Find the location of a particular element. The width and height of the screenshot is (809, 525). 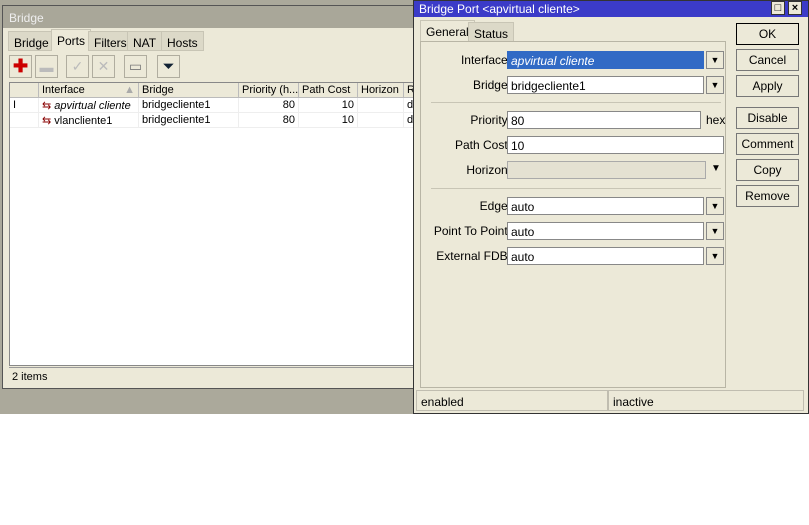

hex-label: hex is located at coordinates (716, 120).